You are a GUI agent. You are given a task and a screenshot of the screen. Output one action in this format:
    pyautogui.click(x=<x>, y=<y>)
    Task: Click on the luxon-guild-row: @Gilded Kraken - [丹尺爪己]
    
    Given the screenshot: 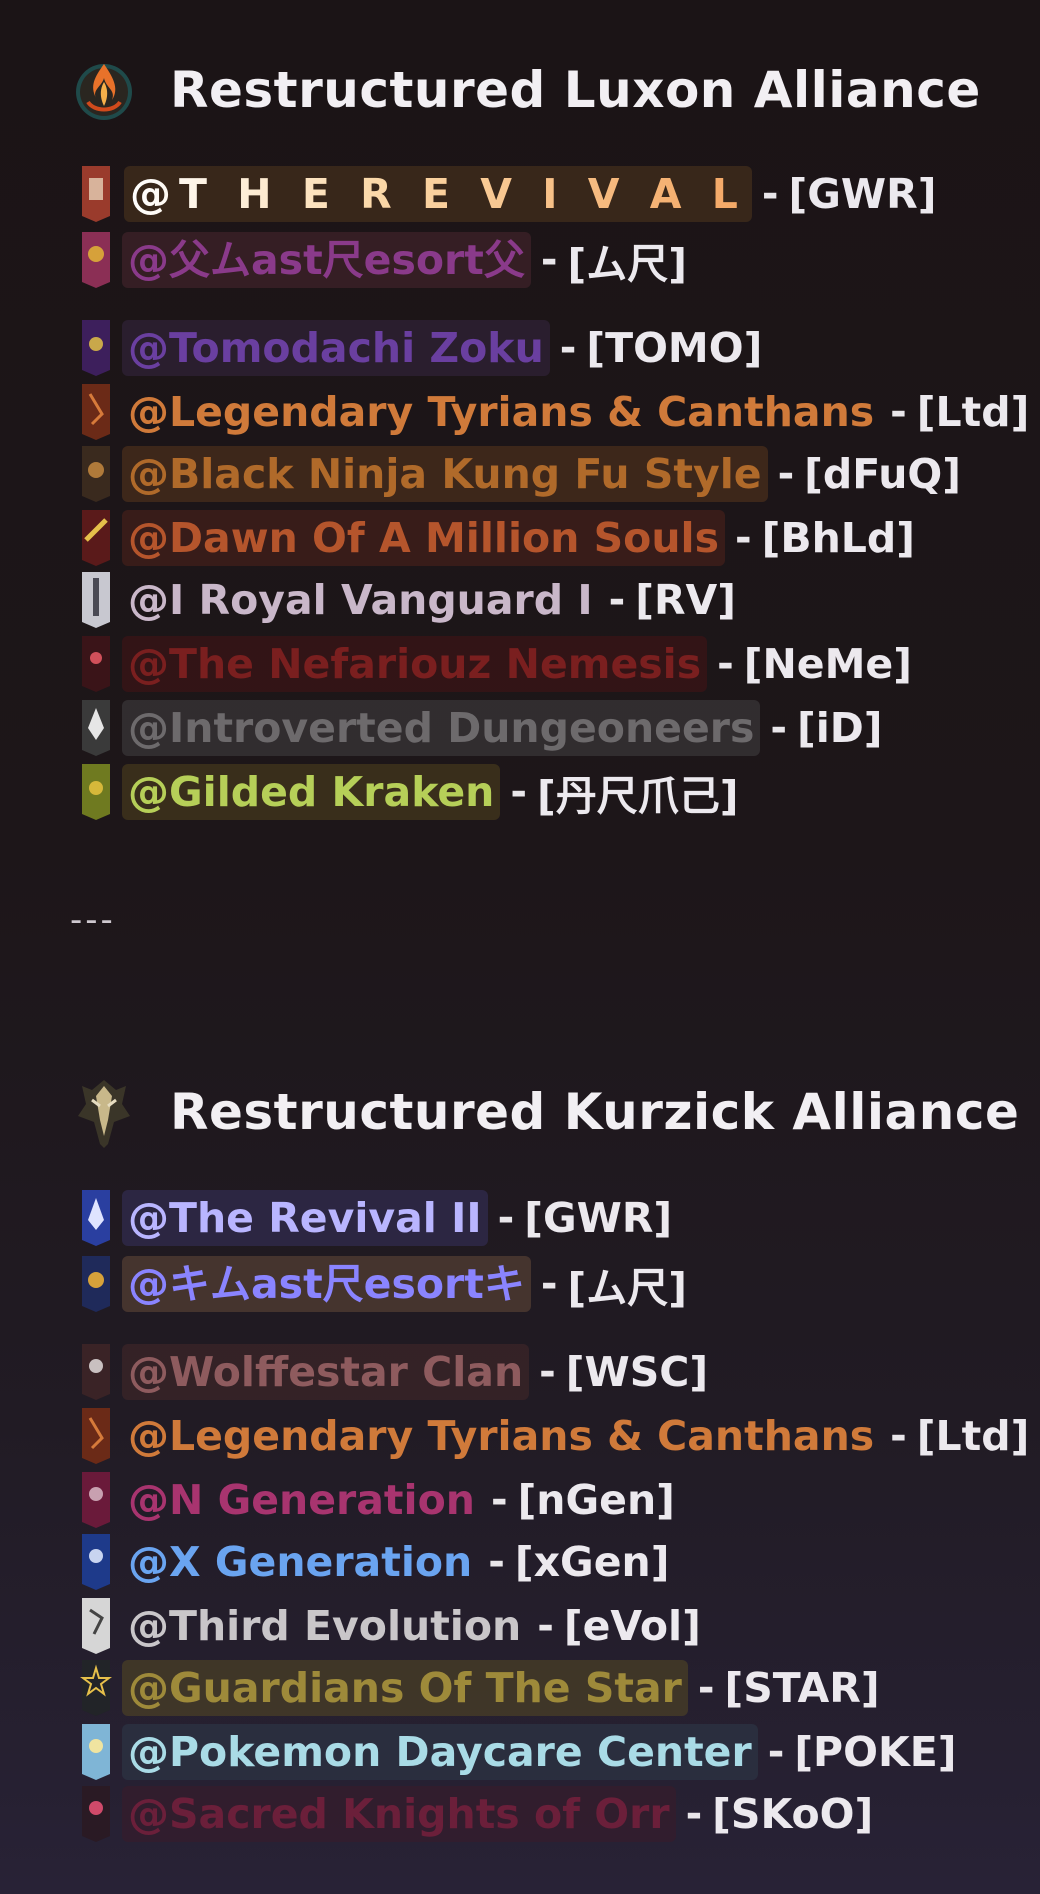 What is the action you would take?
    pyautogui.click(x=409, y=792)
    